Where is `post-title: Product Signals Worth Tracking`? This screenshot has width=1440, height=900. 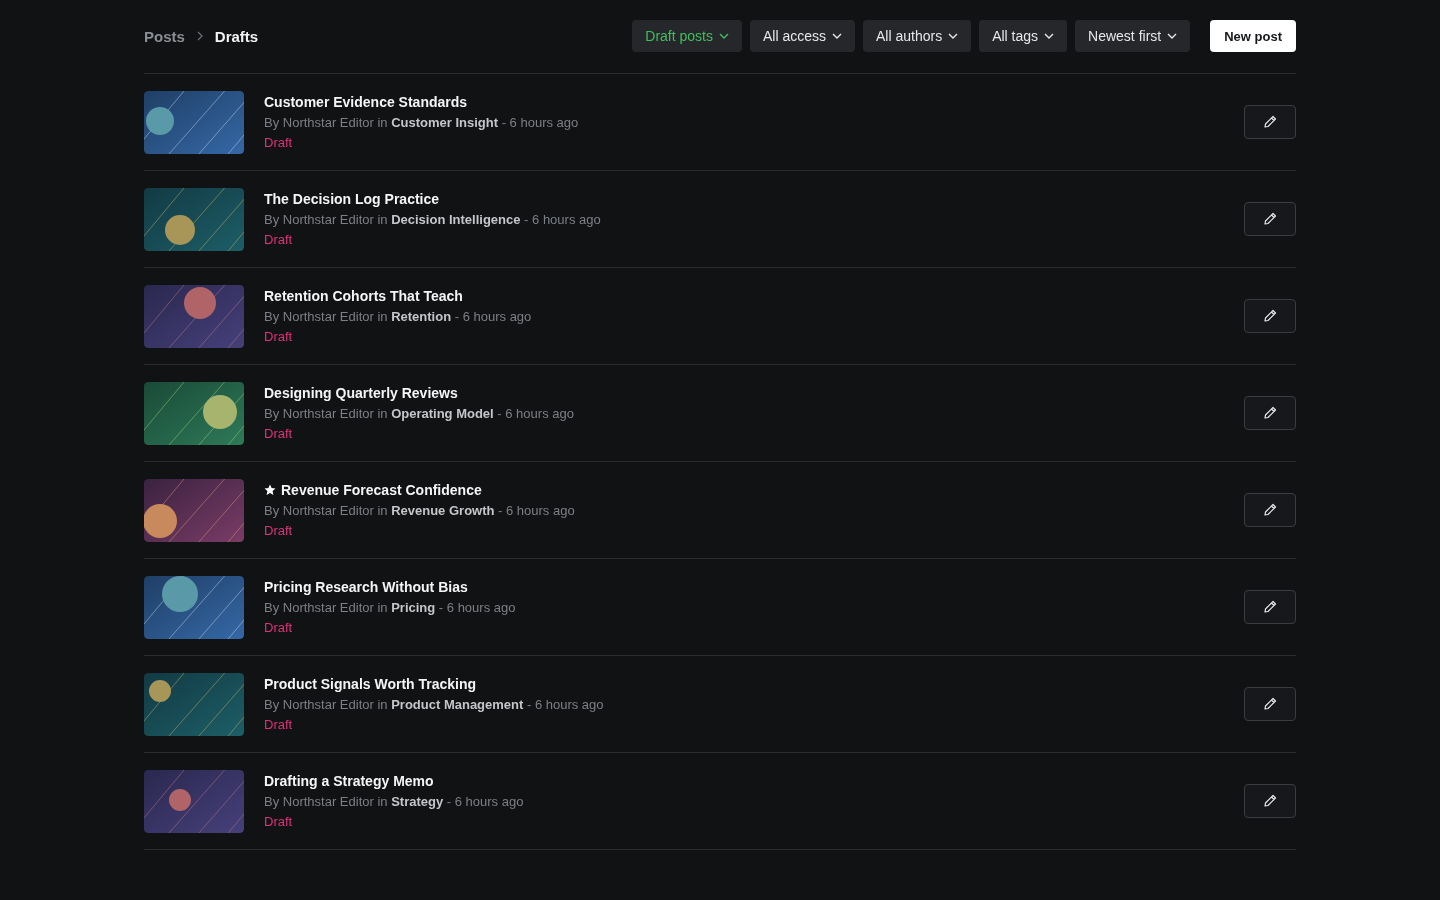
post-title: Product Signals Worth Tracking is located at coordinates (370, 684).